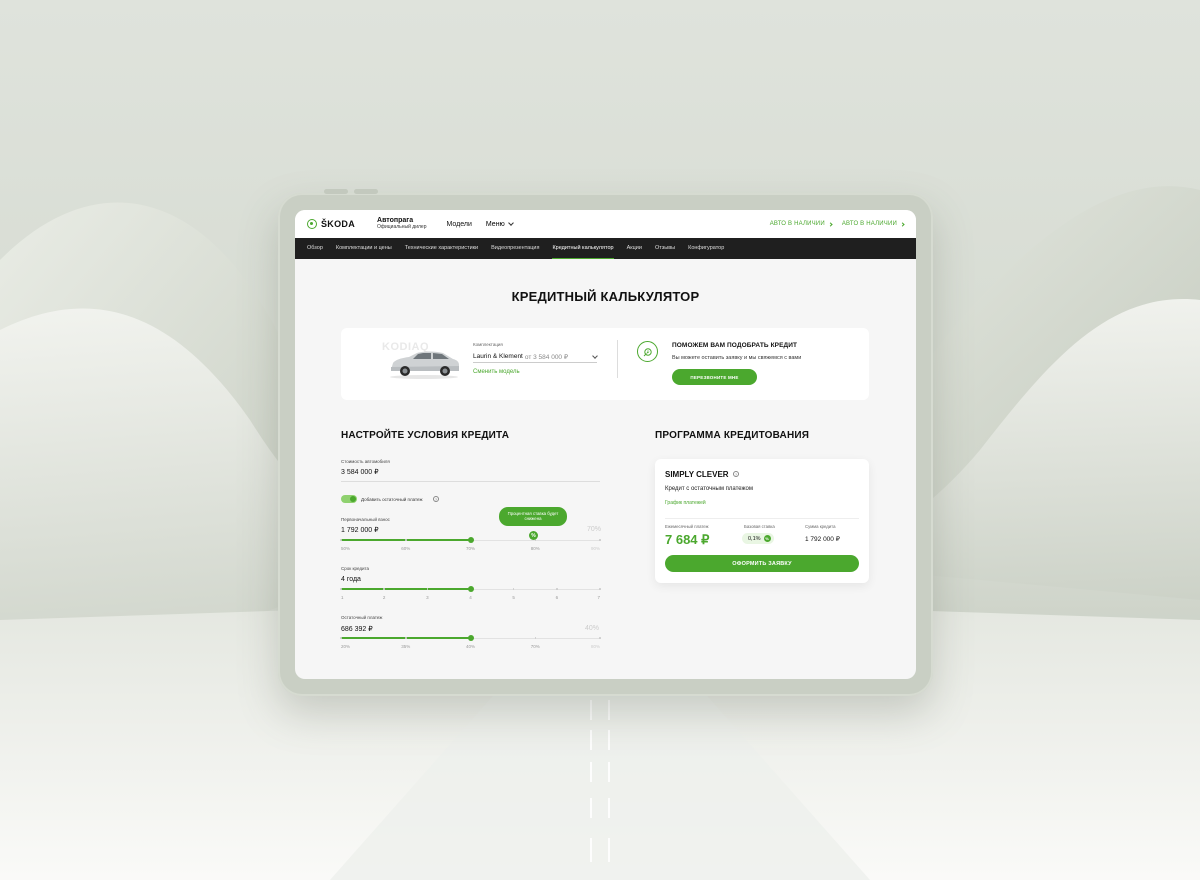 Image resolution: width=1200 pixels, height=880 pixels. Describe the element at coordinates (533, 516) in the screenshot. I see `rate-reduction-tooltip: Процентная ставка будет снижена` at that location.